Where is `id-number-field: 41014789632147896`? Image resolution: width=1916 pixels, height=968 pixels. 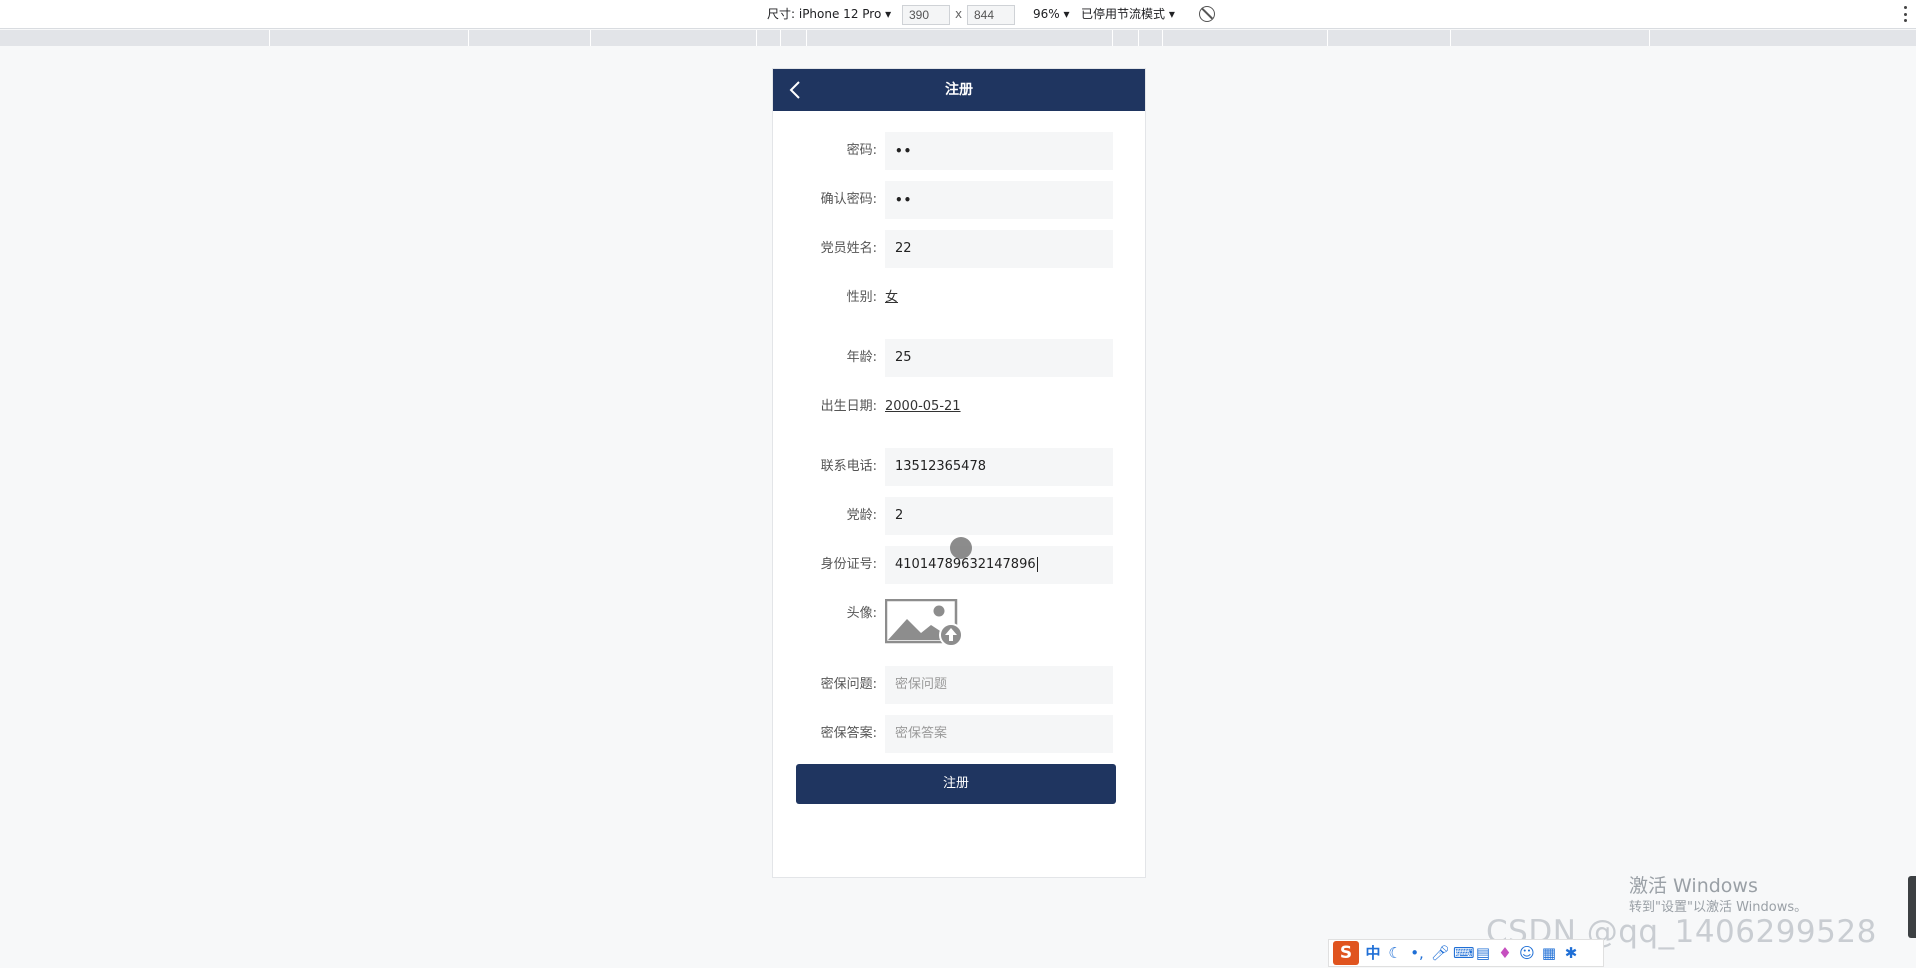
id-number-field: 41014789632147896 is located at coordinates (999, 565).